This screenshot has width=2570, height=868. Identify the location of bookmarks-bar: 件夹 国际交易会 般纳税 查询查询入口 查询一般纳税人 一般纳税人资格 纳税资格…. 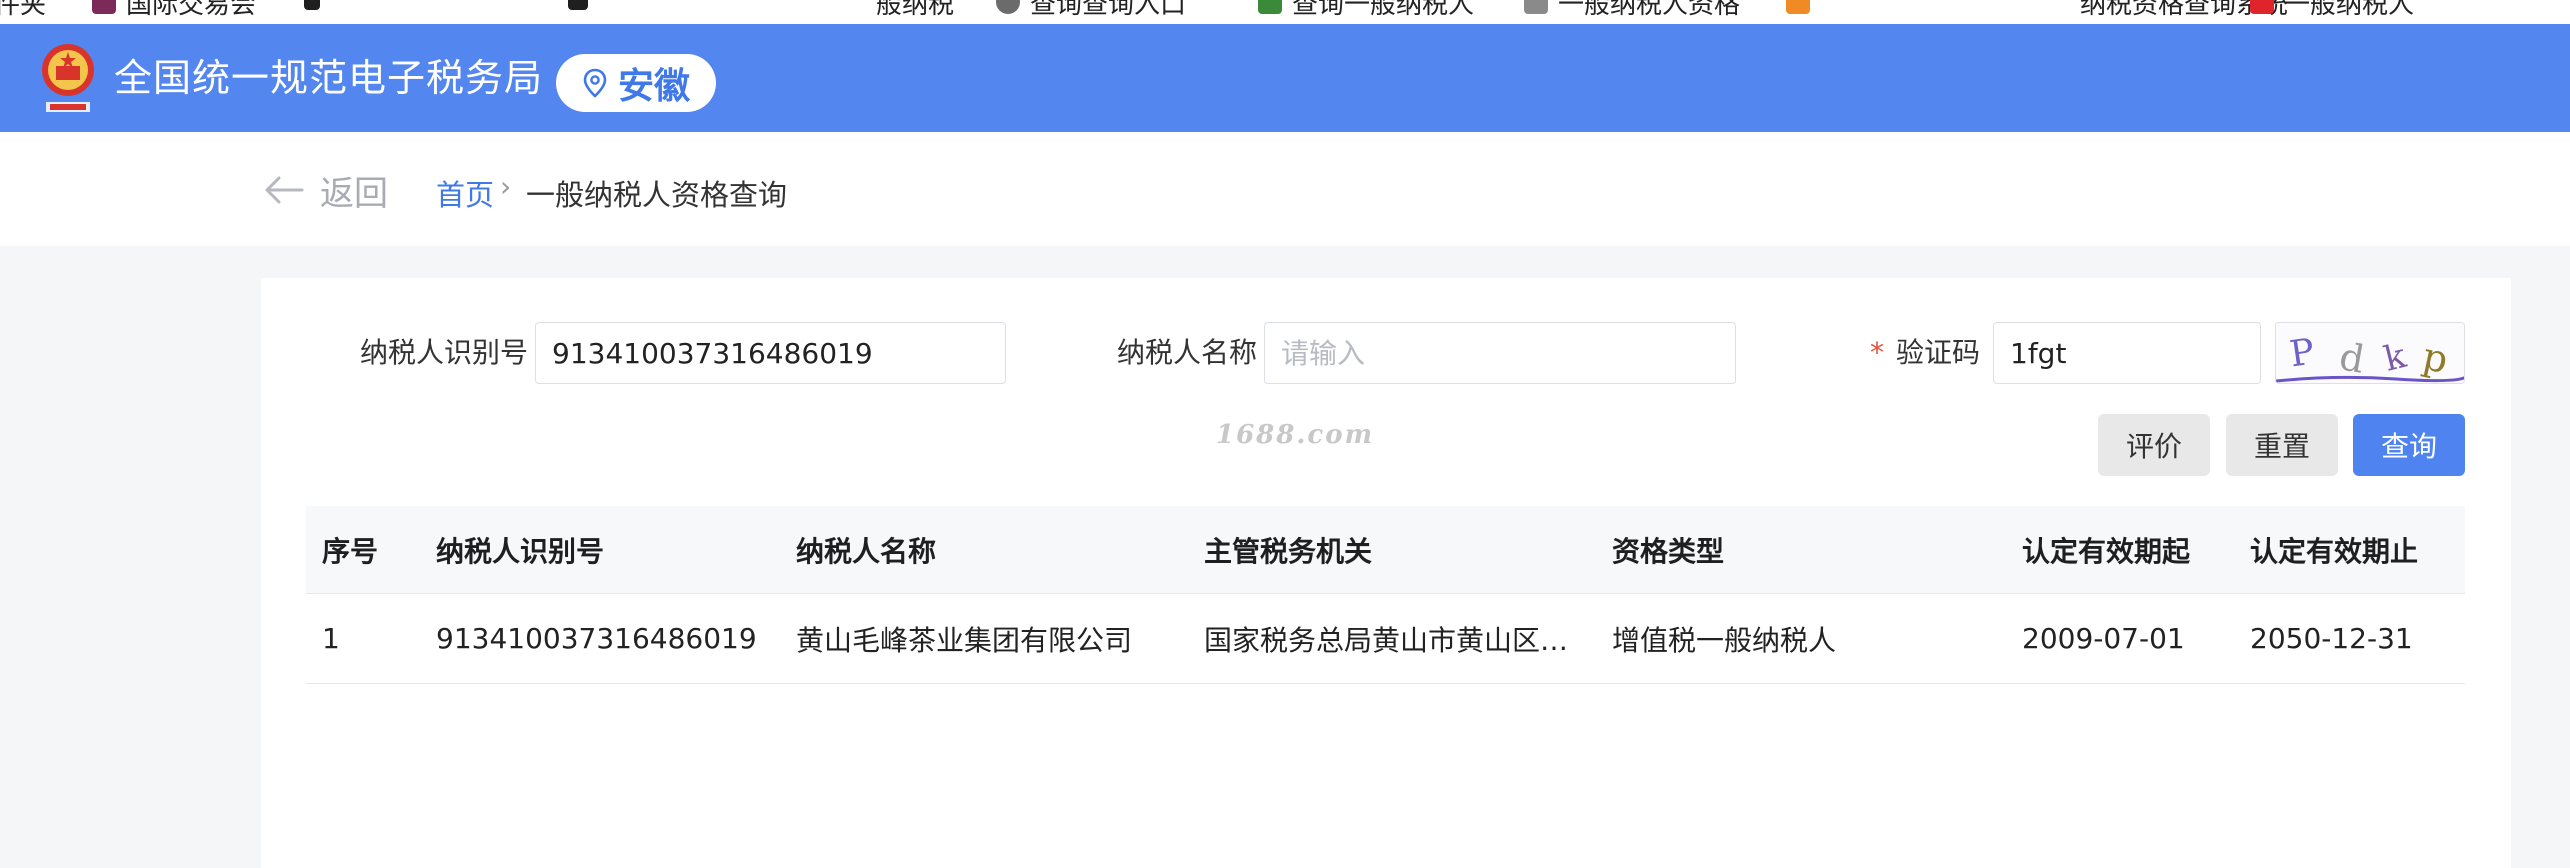
(1285, 12).